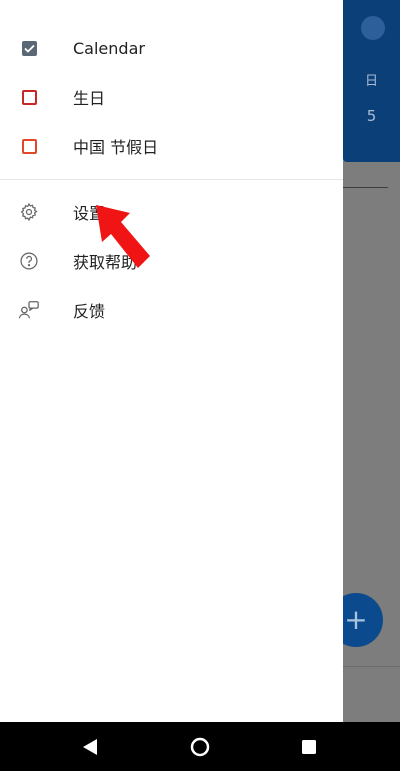  I want to click on background-divider, so click(365, 187).